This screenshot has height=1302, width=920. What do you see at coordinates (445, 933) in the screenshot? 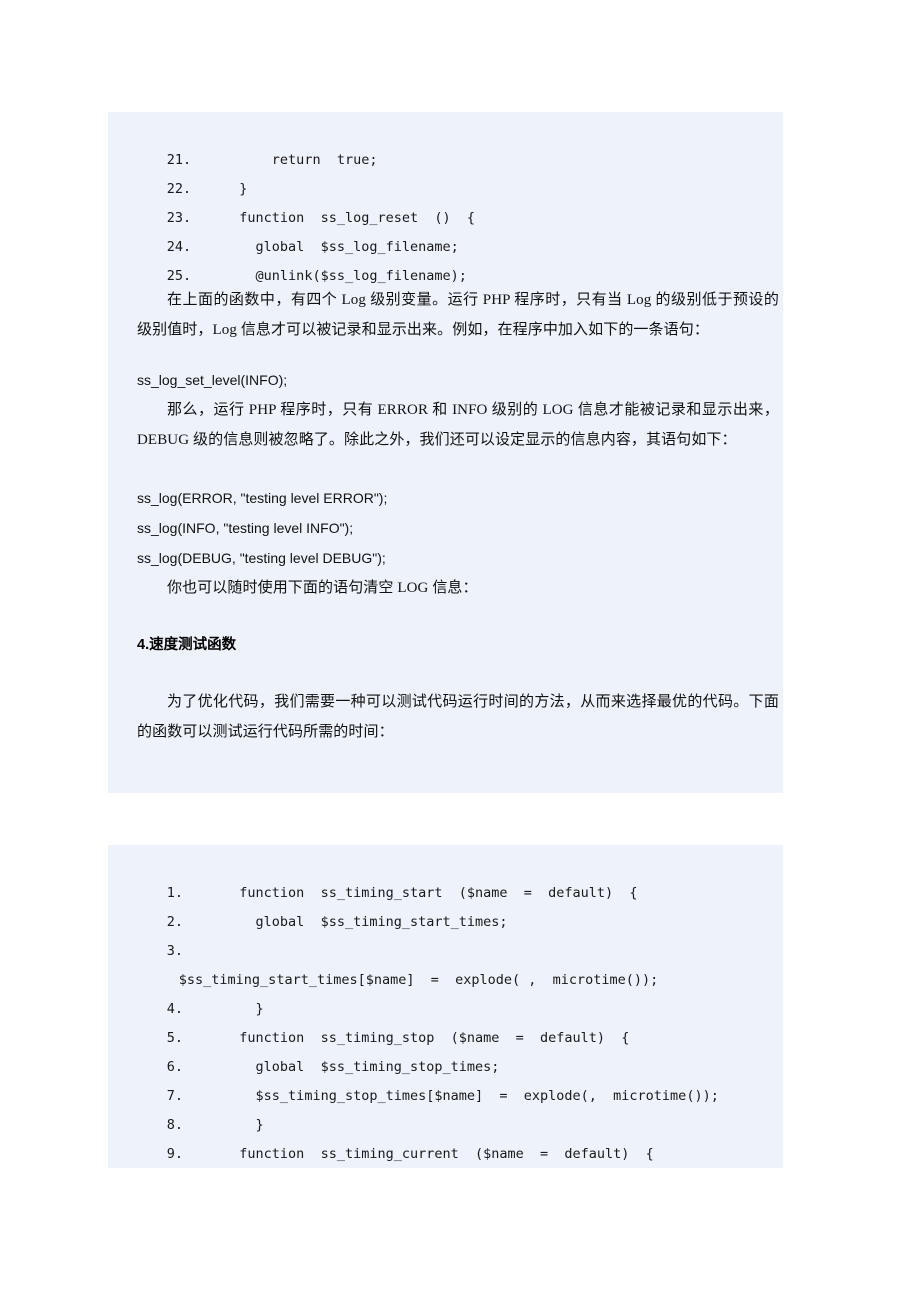
I see `code-line: 3.` at bounding box center [445, 933].